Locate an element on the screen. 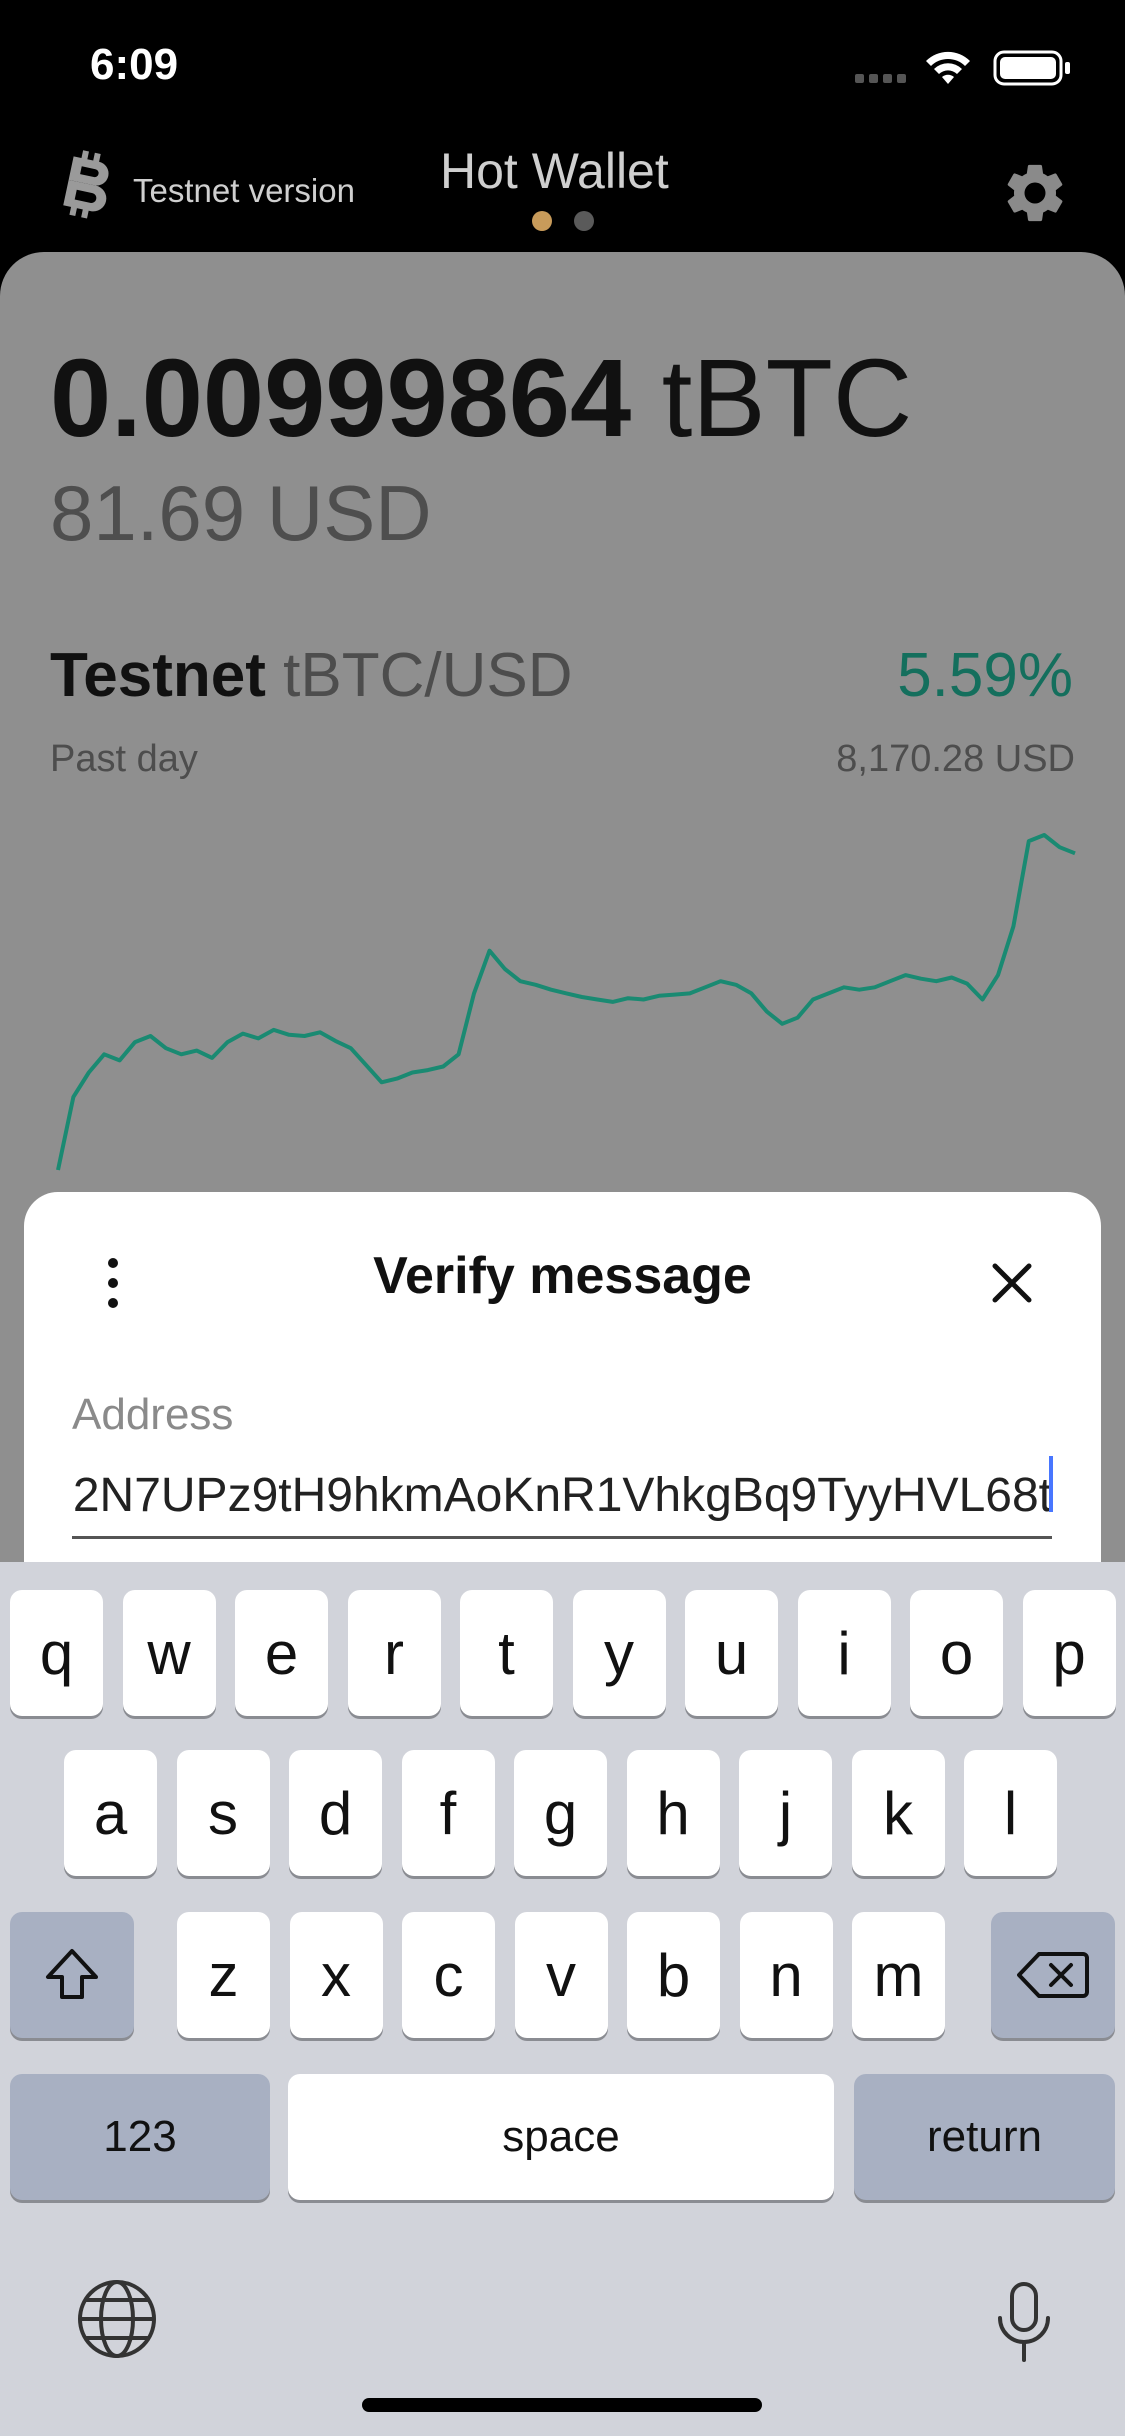 The height and width of the screenshot is (2436, 1125). status-icons is located at coordinates (962, 68).